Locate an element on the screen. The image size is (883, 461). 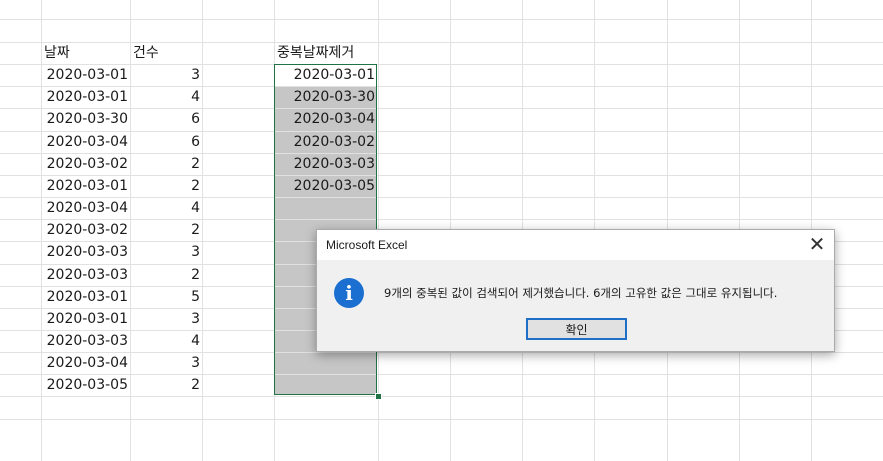
fill-handle is located at coordinates (378, 396).